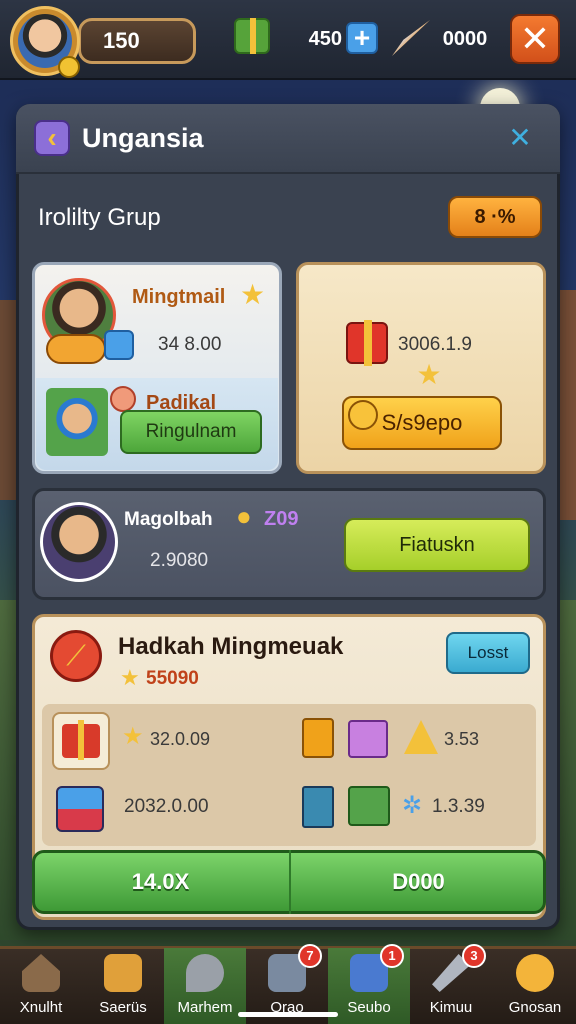 Image resolution: width=576 pixels, height=1024 pixels. What do you see at coordinates (168, 519) in the screenshot?
I see `member-name: Magolbah` at bounding box center [168, 519].